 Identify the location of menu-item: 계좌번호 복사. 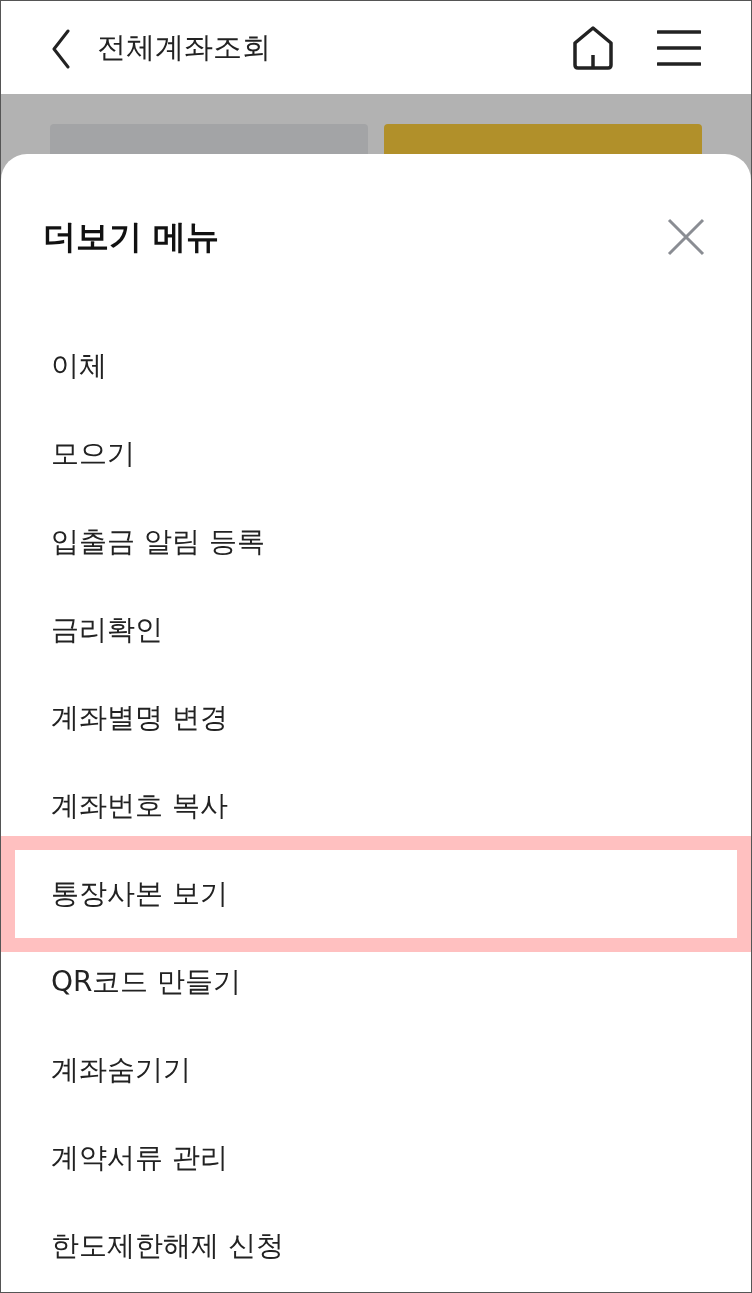
(139, 806).